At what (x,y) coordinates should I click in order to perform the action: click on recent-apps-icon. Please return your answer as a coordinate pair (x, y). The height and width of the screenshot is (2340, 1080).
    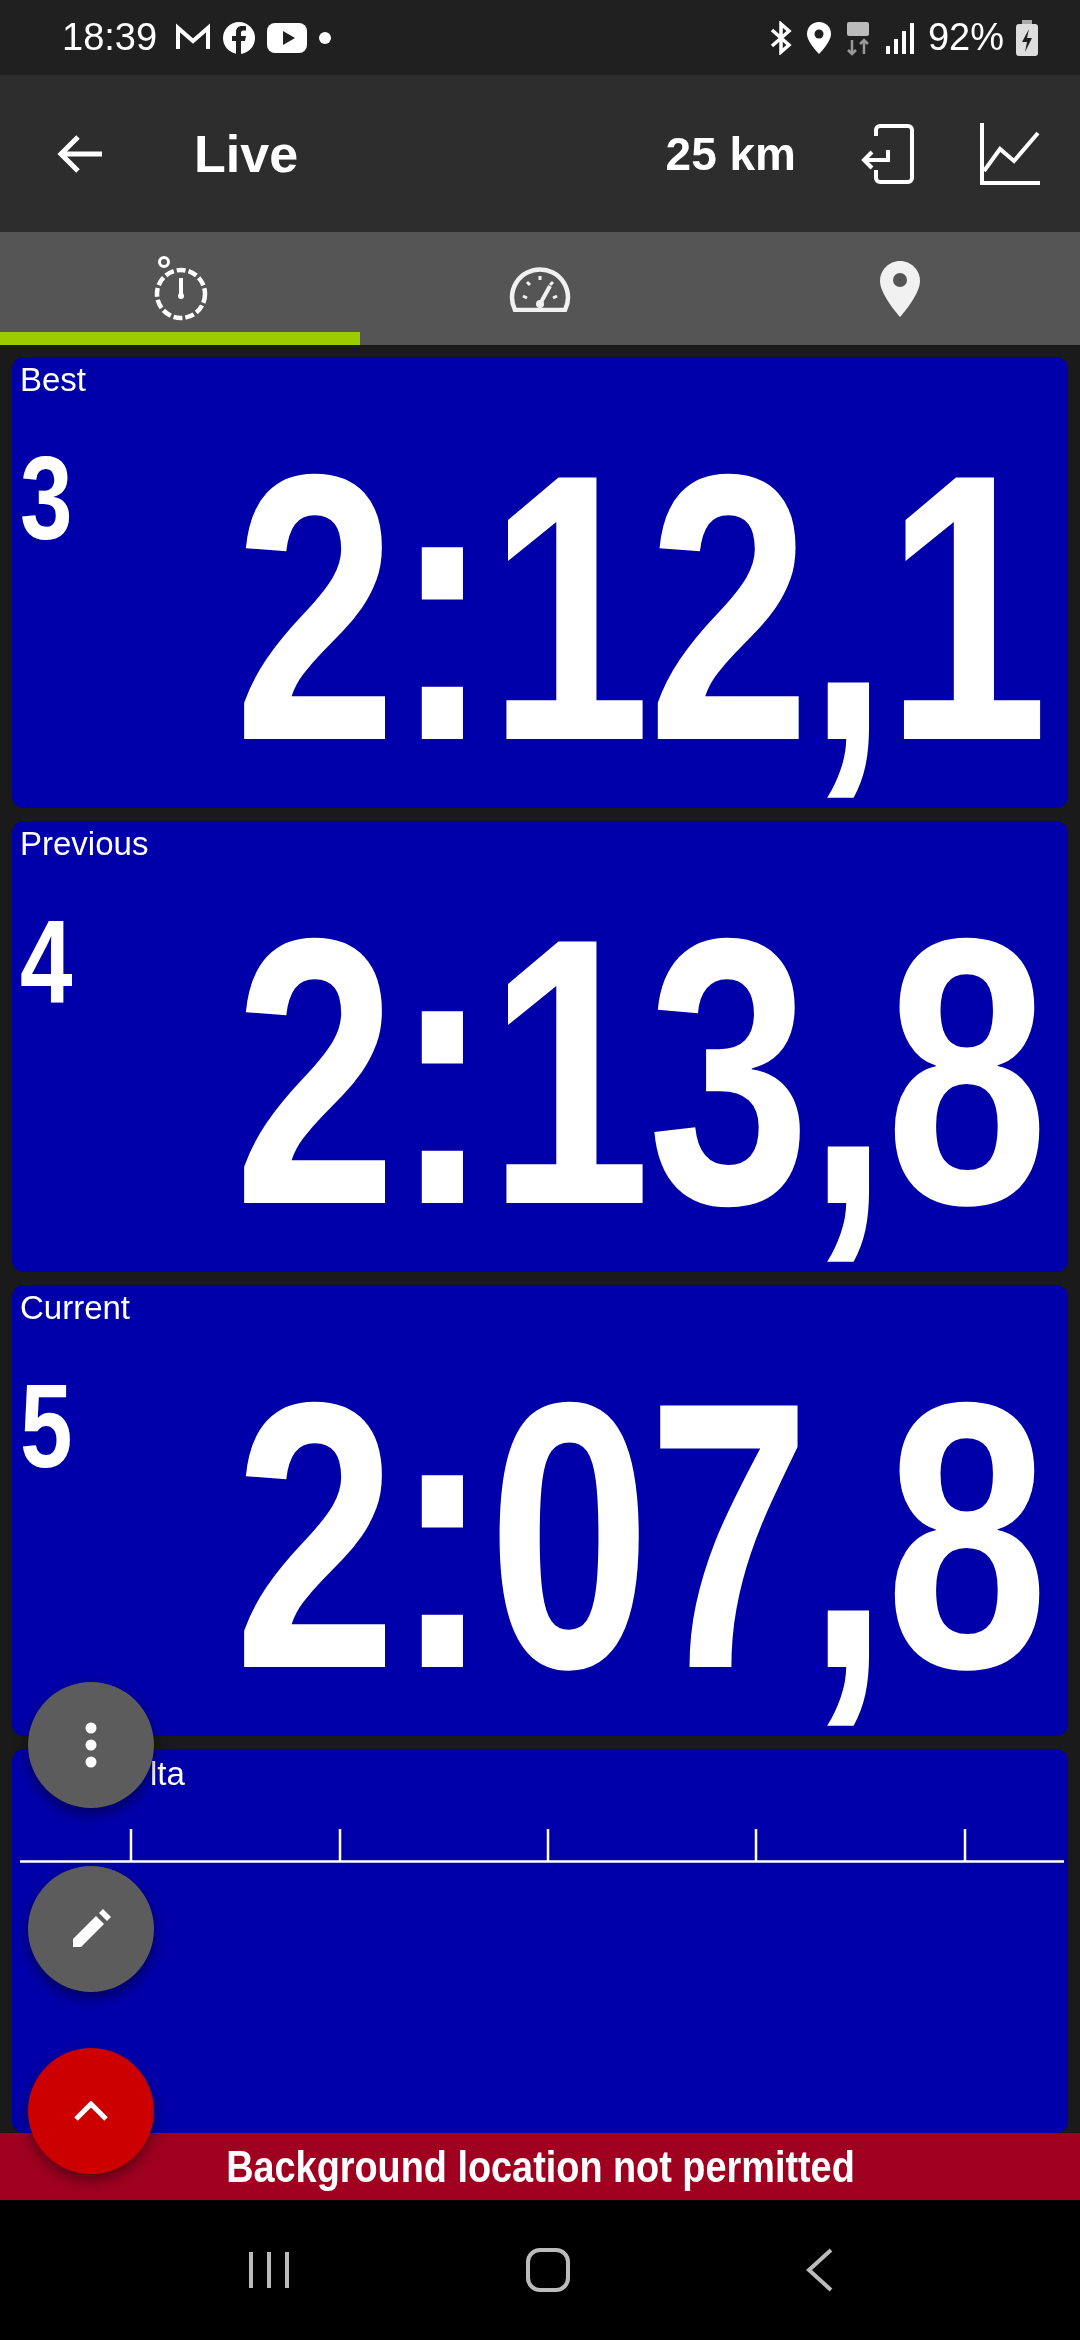
    Looking at the image, I should click on (269, 2270).